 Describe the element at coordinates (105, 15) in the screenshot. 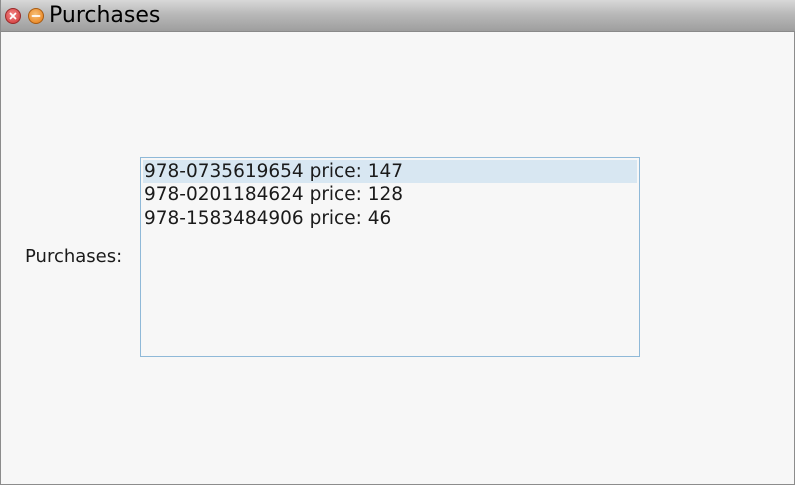

I see `window-title: Purchases` at that location.